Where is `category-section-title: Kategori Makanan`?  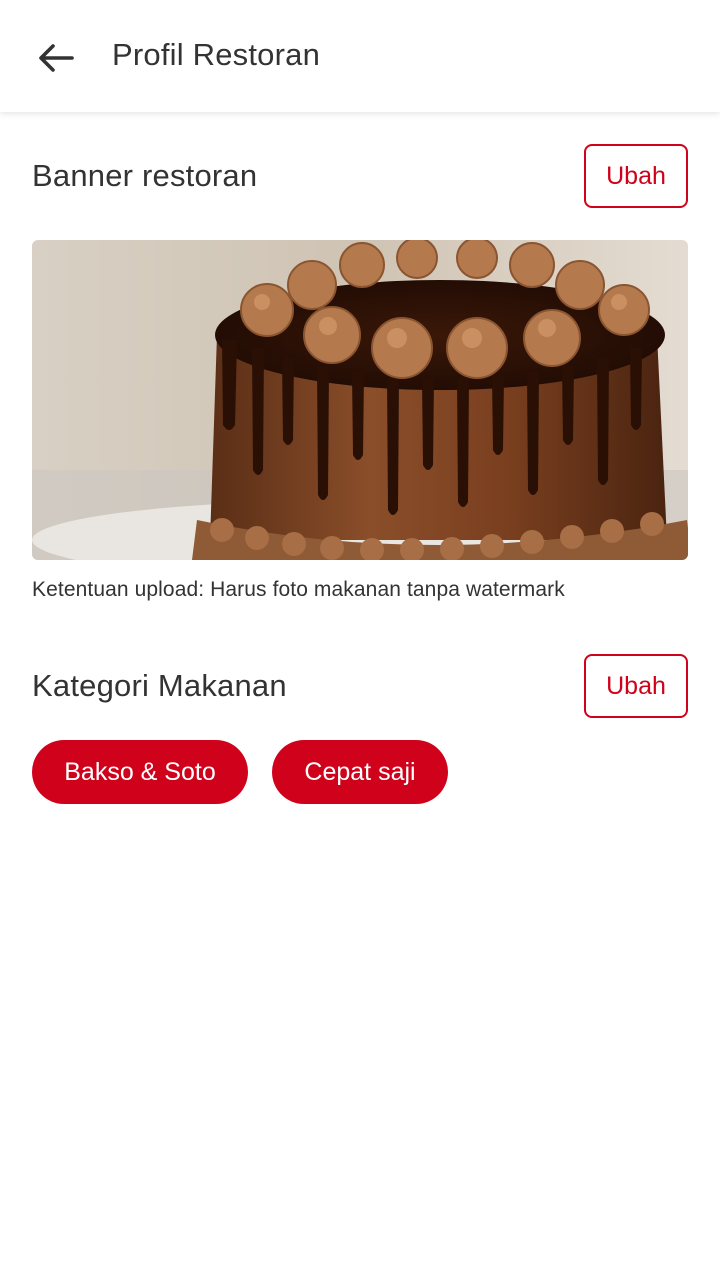
category-section-title: Kategori Makanan is located at coordinates (159, 685).